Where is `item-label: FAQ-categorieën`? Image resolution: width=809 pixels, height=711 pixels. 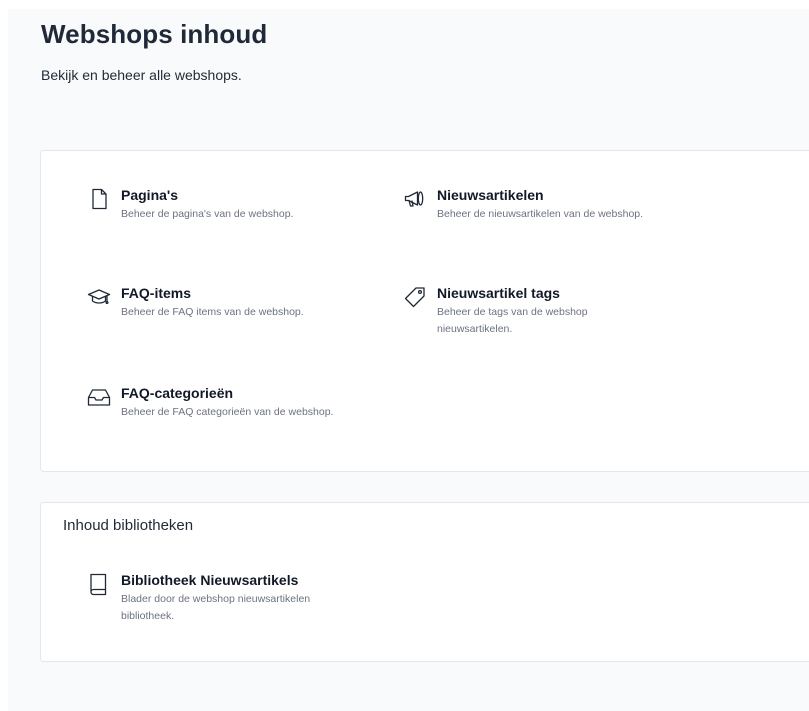 item-label: FAQ-categorieën is located at coordinates (177, 393).